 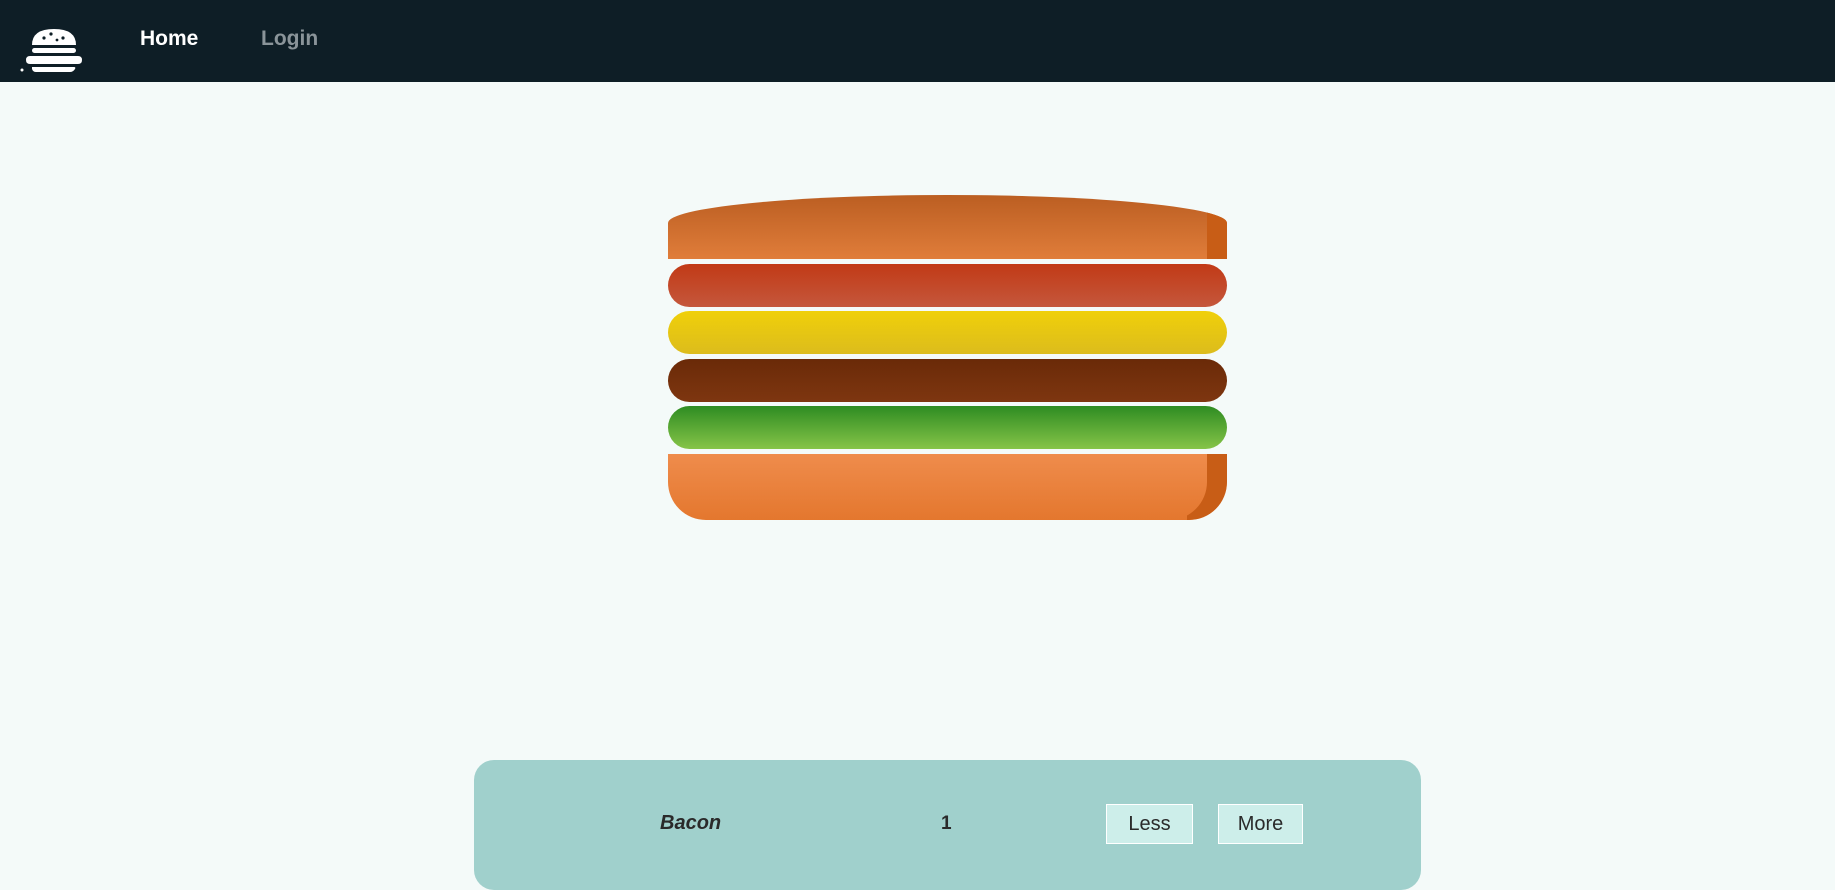 What do you see at coordinates (947, 487) in the screenshot?
I see `bread-bottom-layer` at bounding box center [947, 487].